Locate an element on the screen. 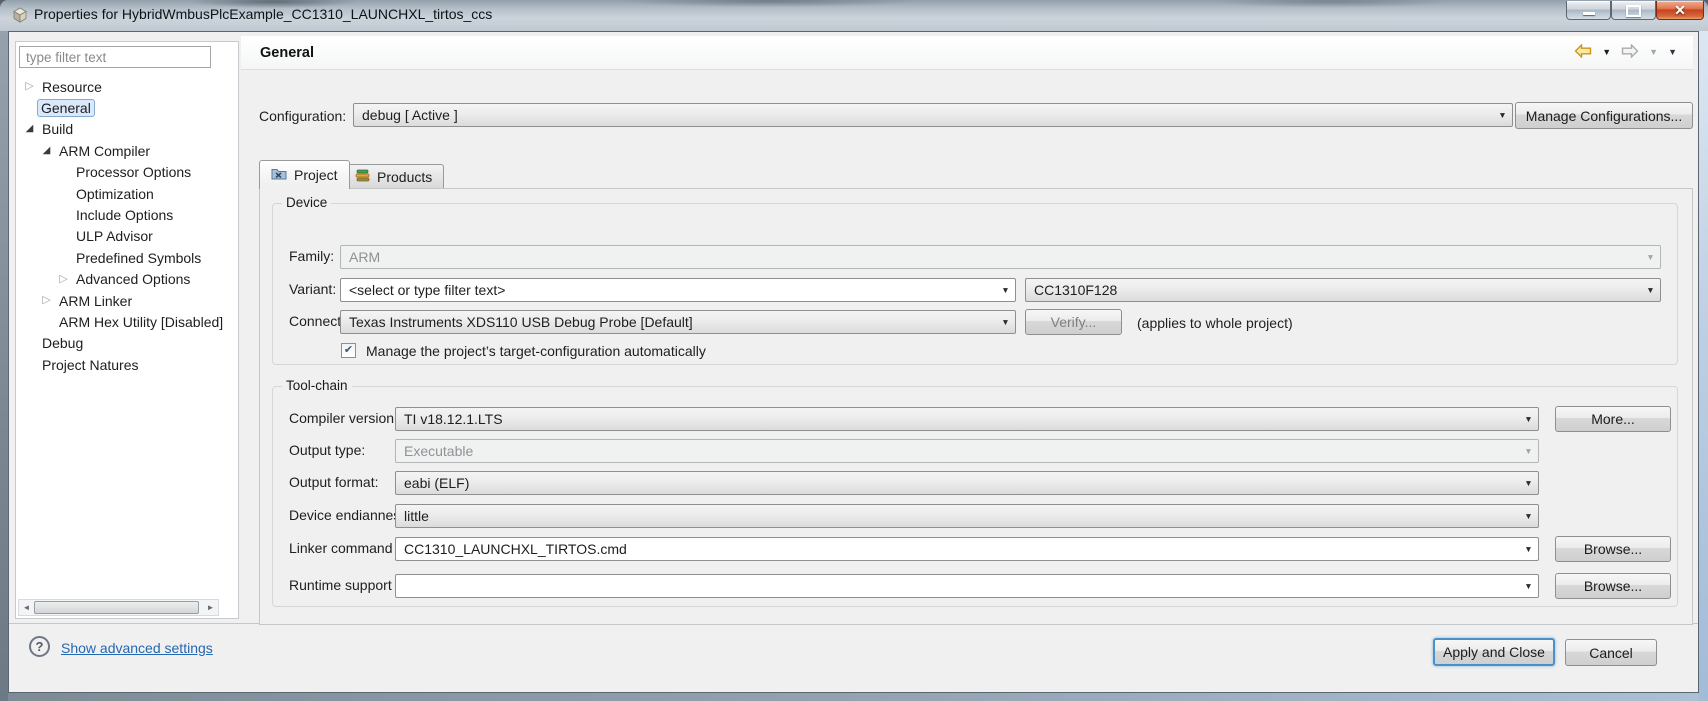  tree-item-build: ◢ Build is located at coordinates (126, 129).